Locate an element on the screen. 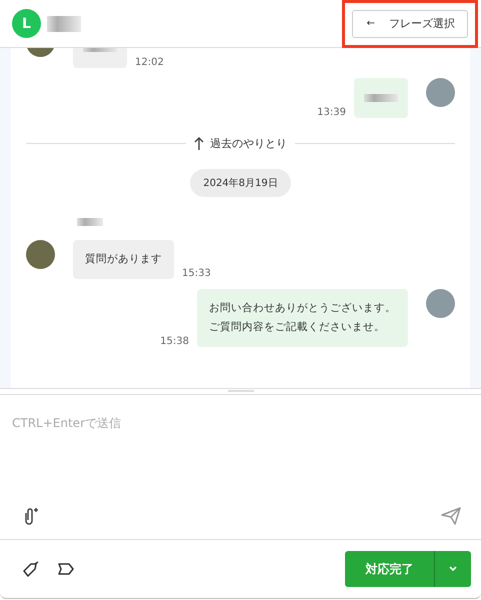 The height and width of the screenshot is (600, 481). send-icon is located at coordinates (451, 516).